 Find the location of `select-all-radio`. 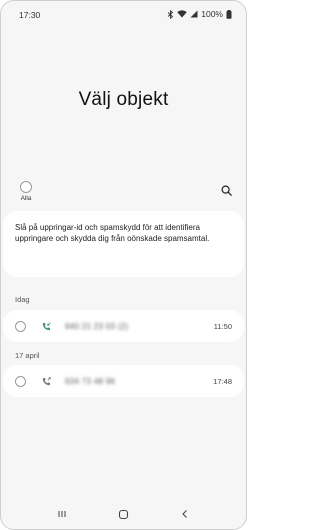

select-all-radio is located at coordinates (26, 187).